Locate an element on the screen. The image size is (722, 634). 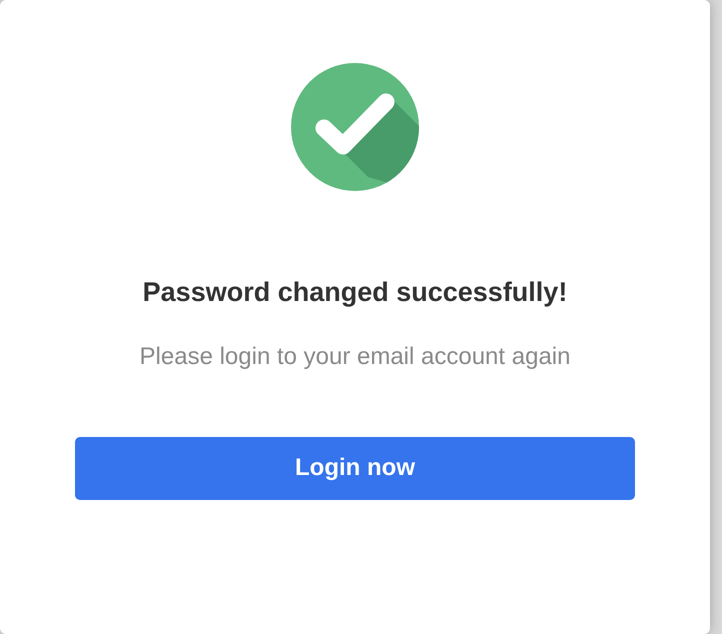
login-button: Login now is located at coordinates (355, 468).